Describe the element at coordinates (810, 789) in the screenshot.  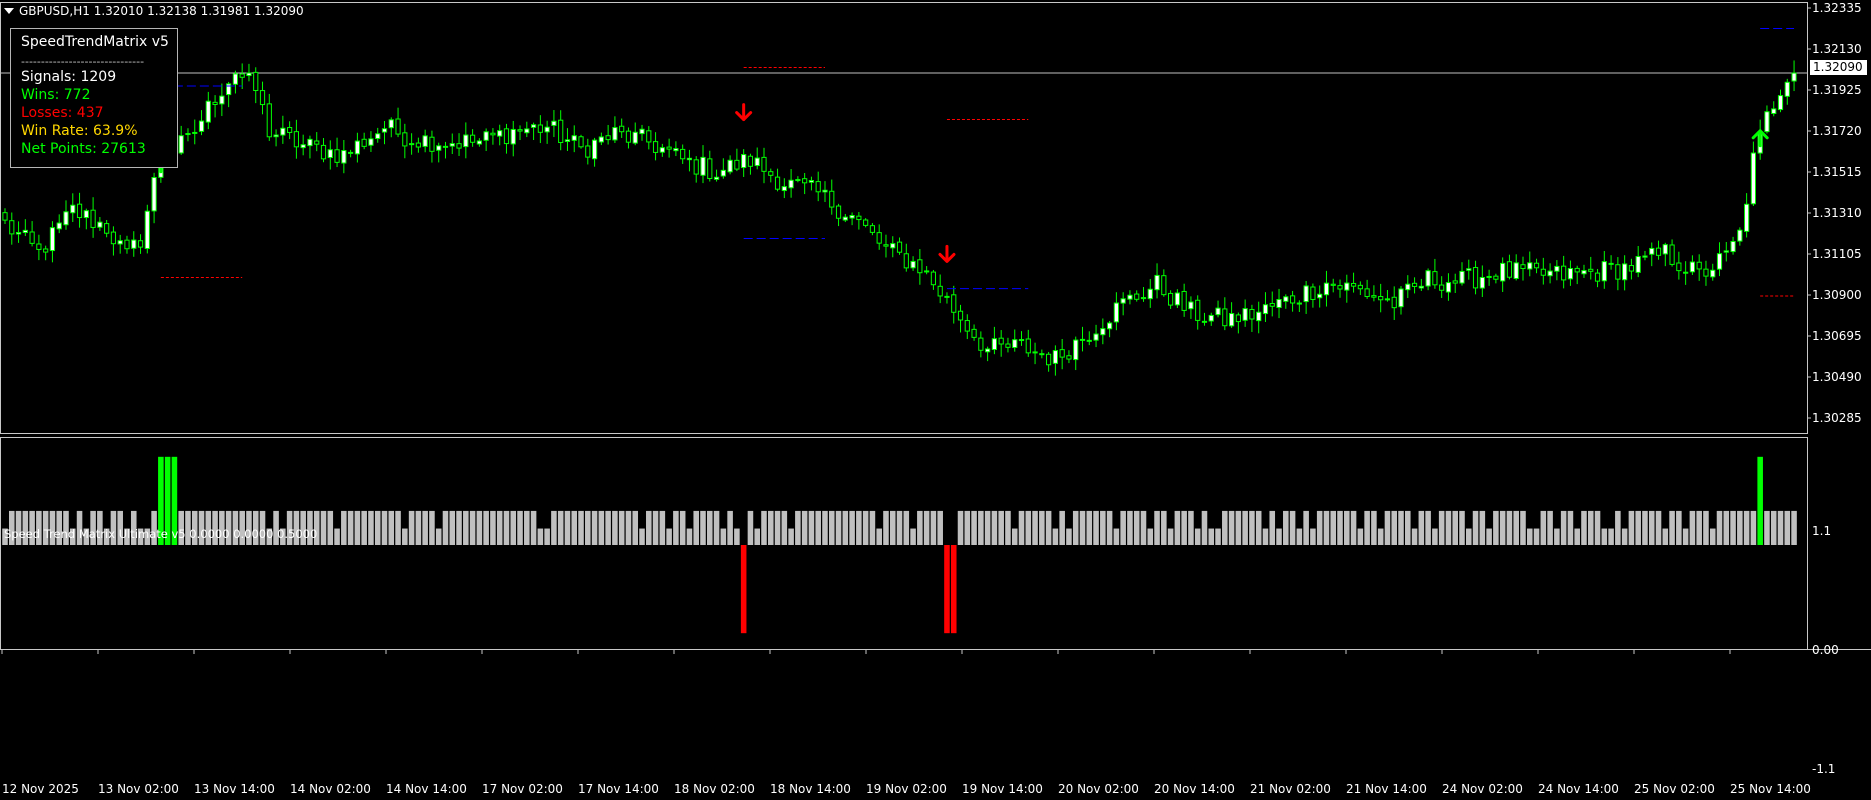
I see `time-axis-label: 18 Nov 14:00` at that location.